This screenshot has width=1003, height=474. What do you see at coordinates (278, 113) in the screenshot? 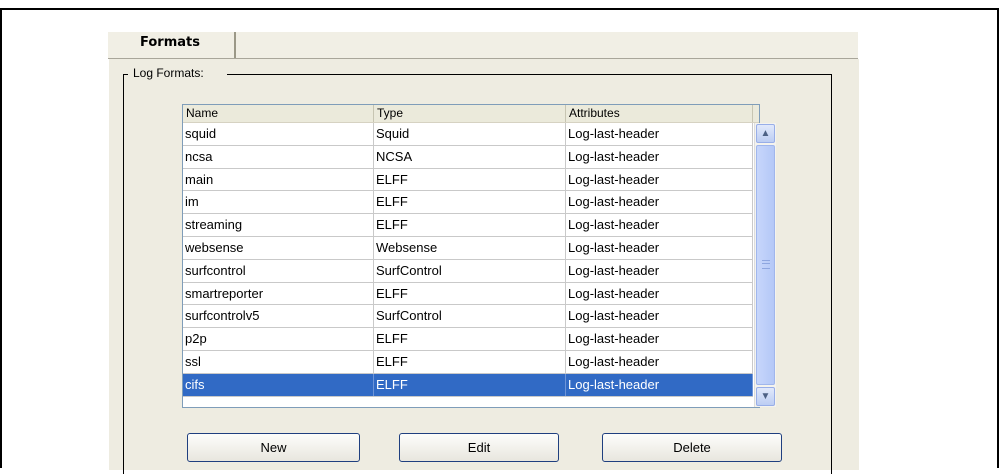
I see `column-header-name: Name` at bounding box center [278, 113].